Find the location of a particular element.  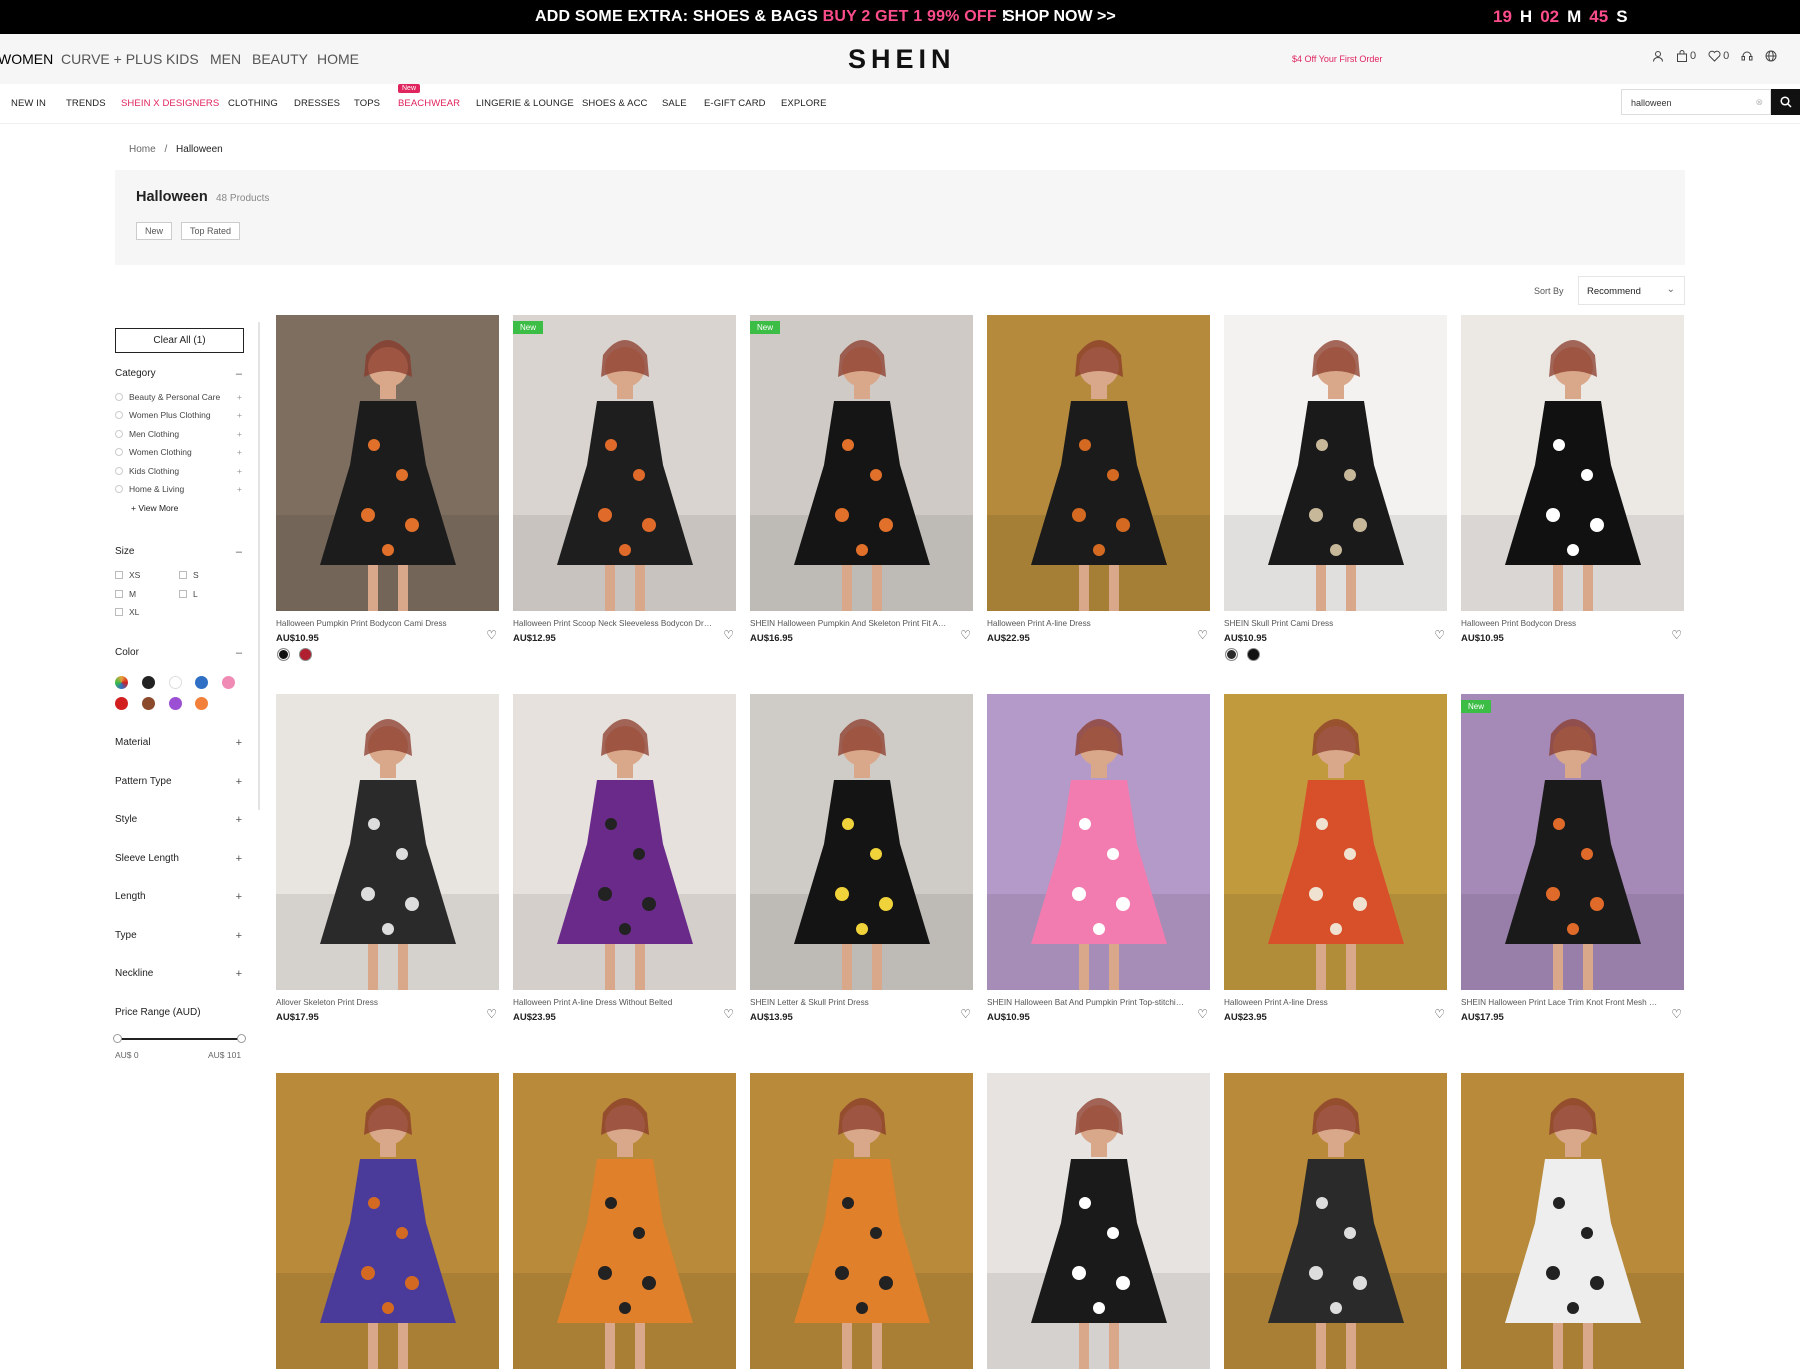

category-men: MEN is located at coordinates (225, 59).